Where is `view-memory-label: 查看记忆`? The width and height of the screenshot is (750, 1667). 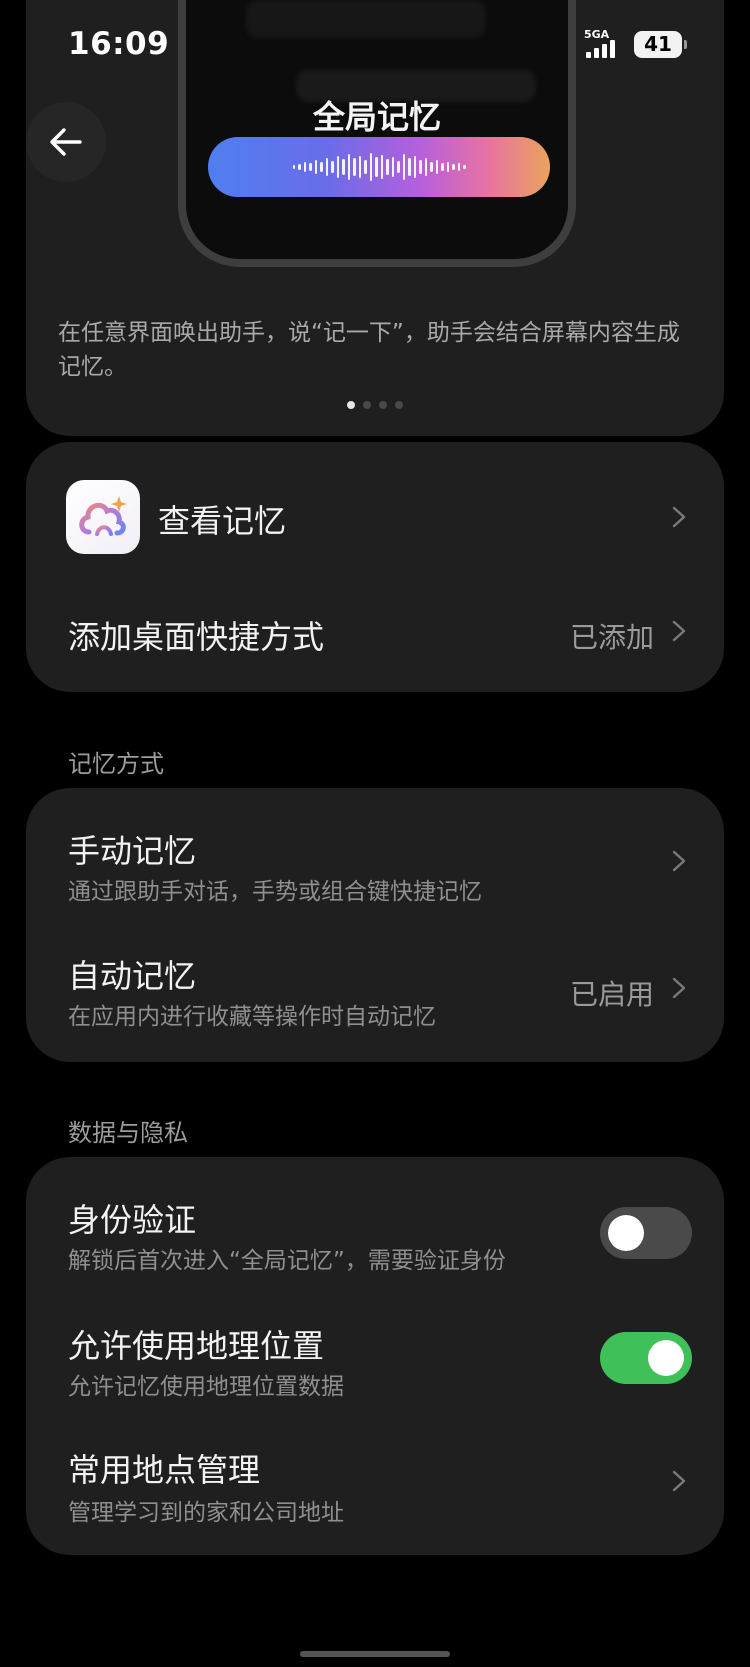 view-memory-label: 查看记忆 is located at coordinates (222, 521).